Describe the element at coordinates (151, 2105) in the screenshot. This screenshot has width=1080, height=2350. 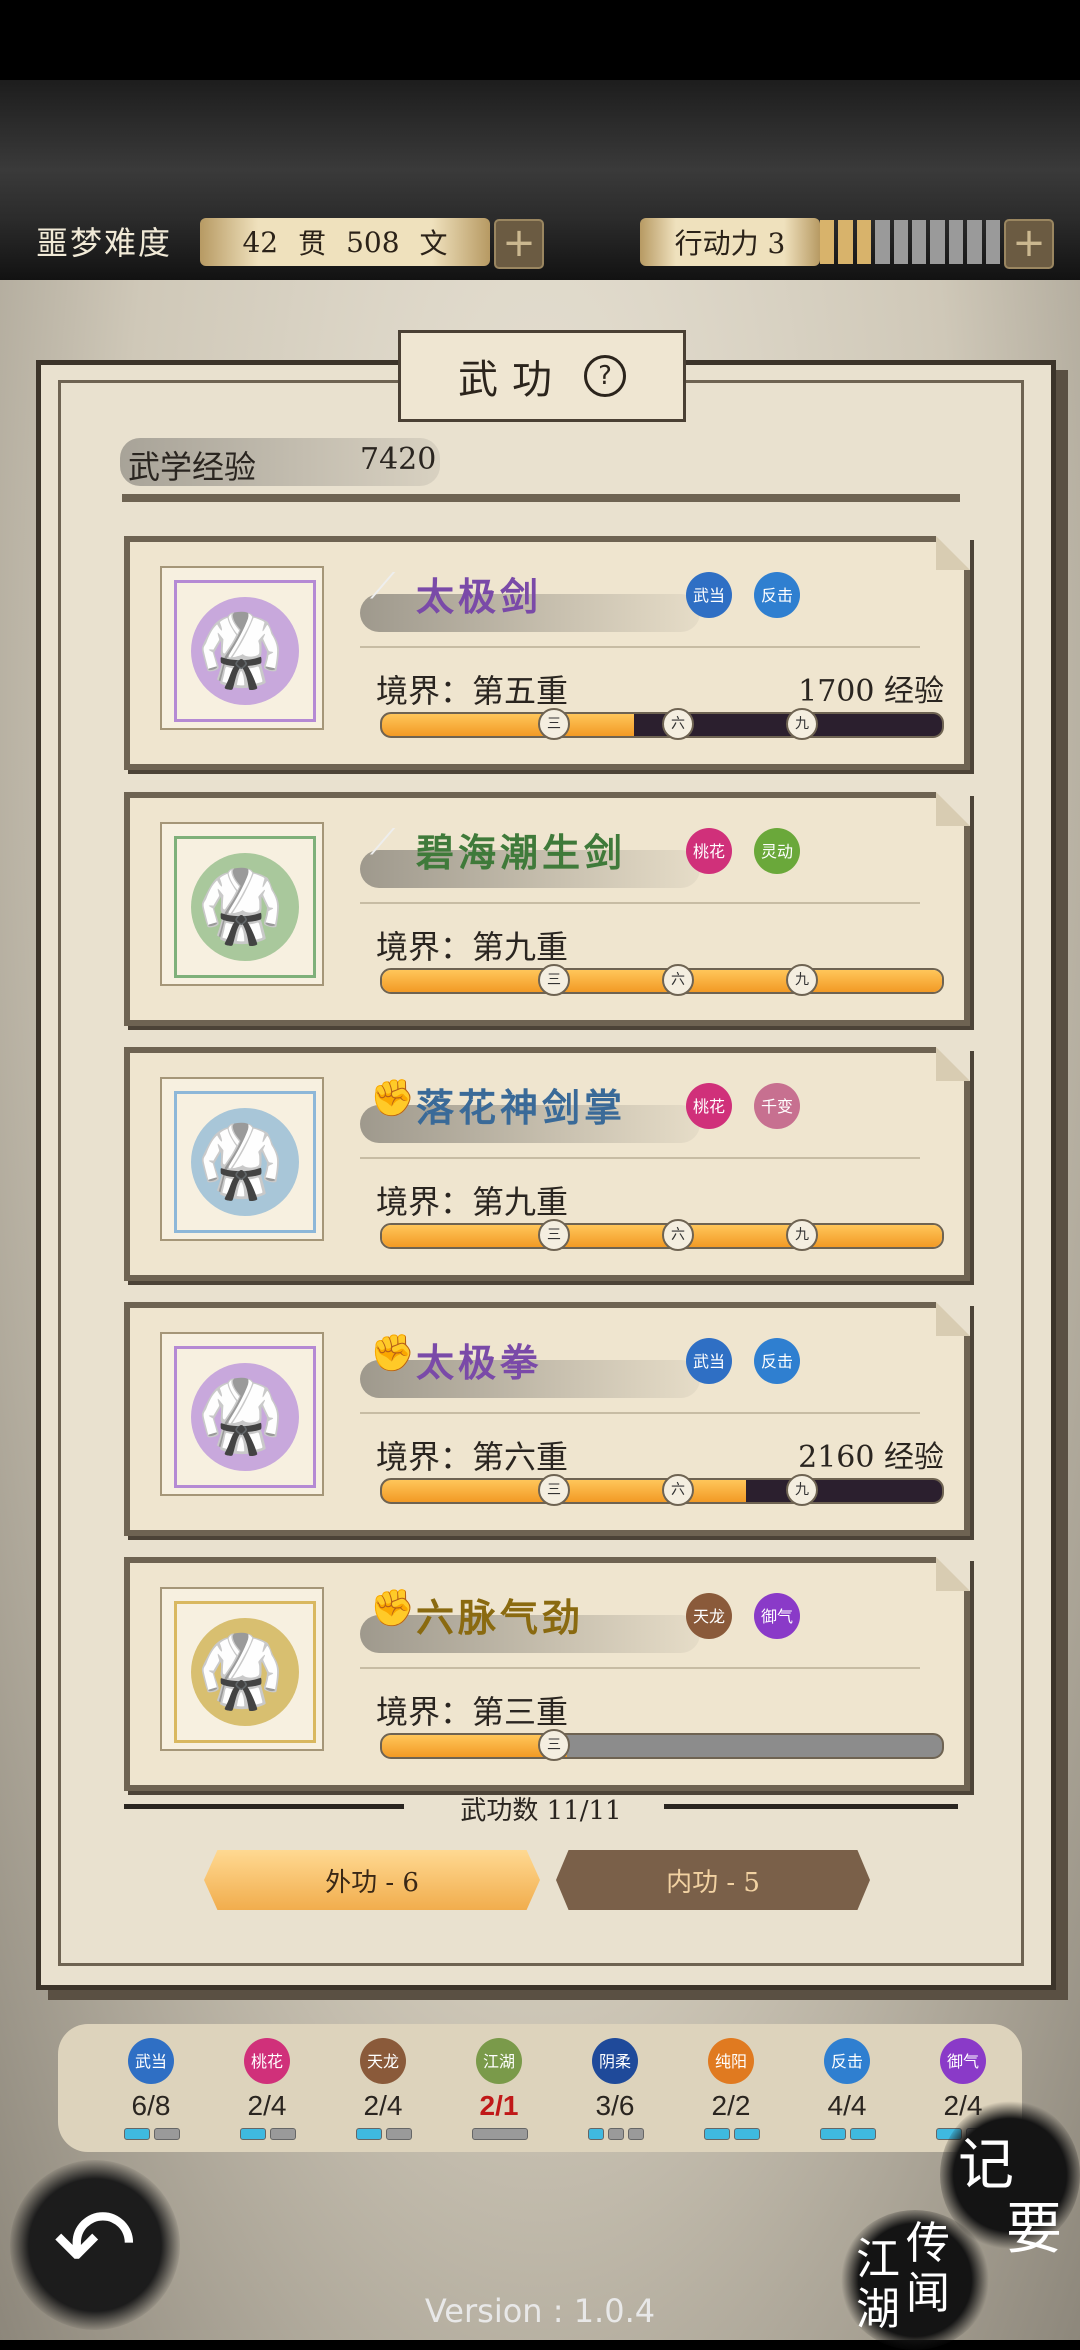
I see `faction-value: 6/8` at that location.